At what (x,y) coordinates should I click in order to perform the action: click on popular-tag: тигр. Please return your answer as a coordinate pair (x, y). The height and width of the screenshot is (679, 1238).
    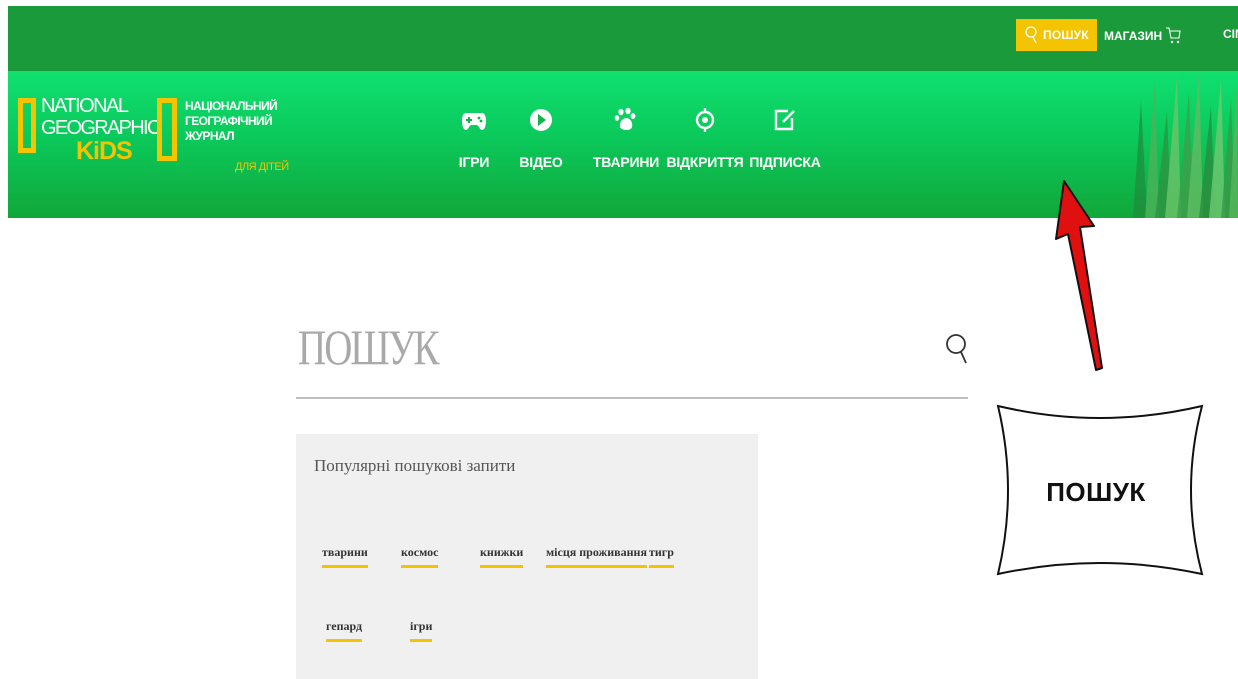
    Looking at the image, I should click on (661, 556).